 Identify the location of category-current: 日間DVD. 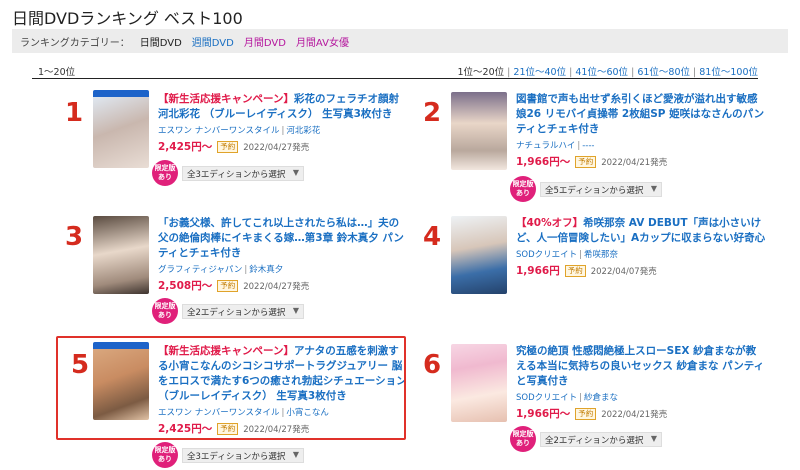
(160, 43).